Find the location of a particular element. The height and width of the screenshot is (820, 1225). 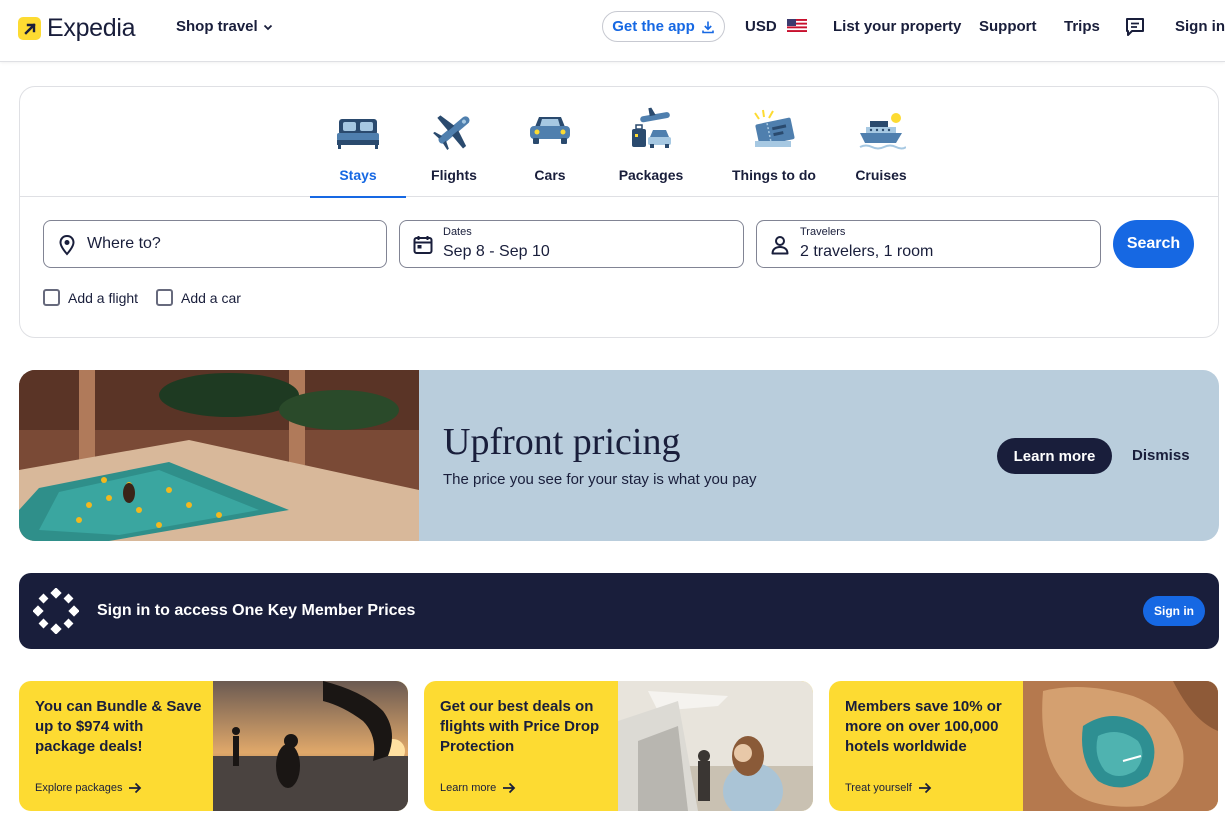

chevron-down-icon is located at coordinates (267, 27).